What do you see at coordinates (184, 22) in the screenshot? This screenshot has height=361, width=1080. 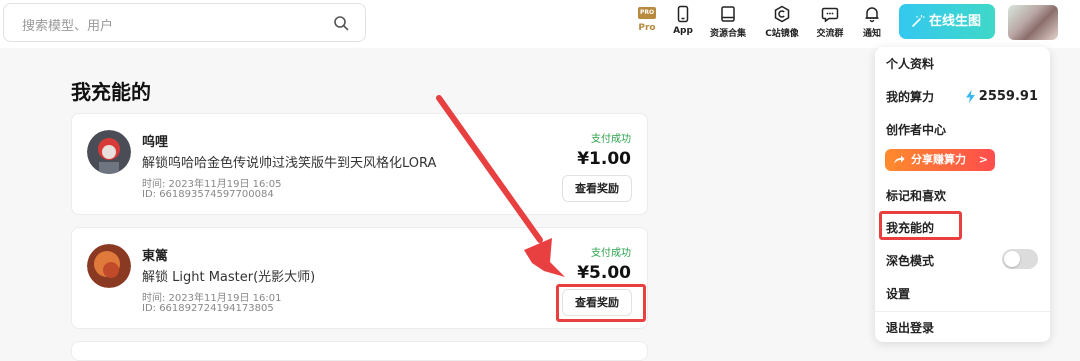 I see `search-input: 搜索模型、用户` at bounding box center [184, 22].